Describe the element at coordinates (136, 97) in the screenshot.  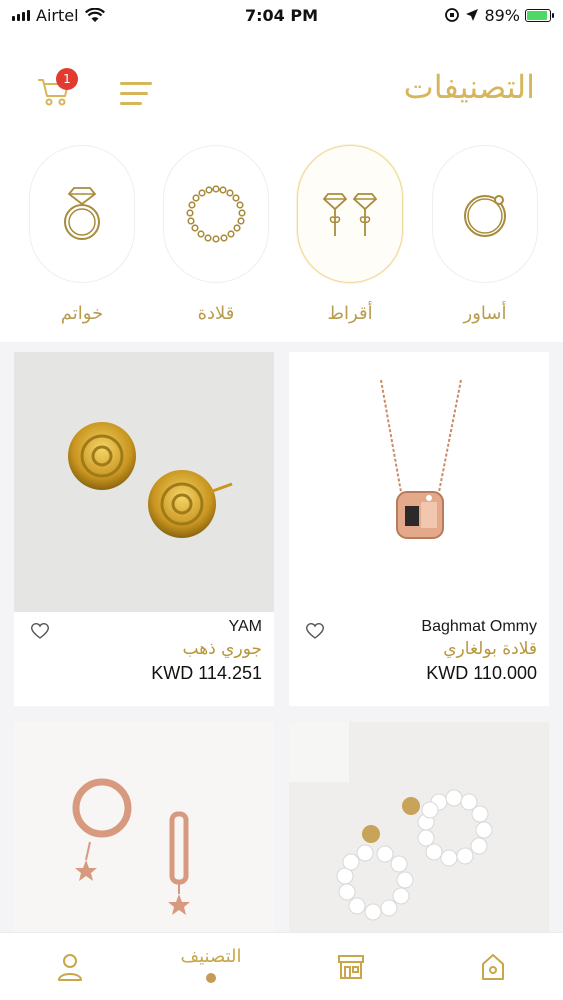
I see `menu-button` at that location.